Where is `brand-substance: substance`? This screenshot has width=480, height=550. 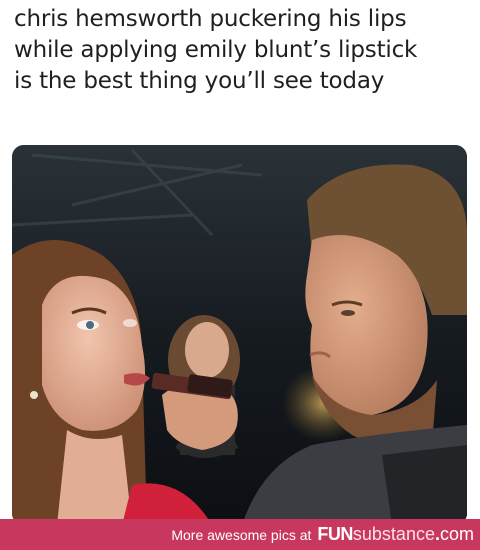
brand-substance: substance is located at coordinates (393, 534).